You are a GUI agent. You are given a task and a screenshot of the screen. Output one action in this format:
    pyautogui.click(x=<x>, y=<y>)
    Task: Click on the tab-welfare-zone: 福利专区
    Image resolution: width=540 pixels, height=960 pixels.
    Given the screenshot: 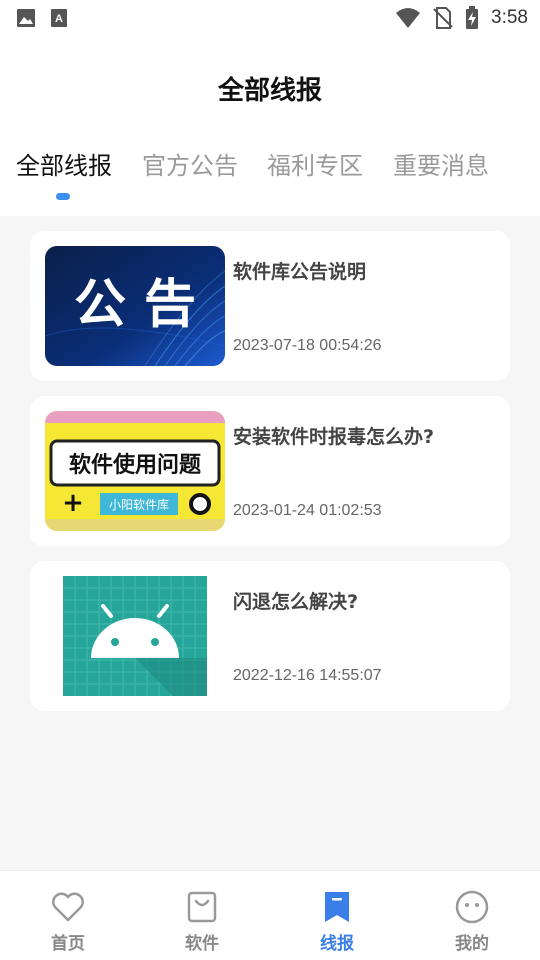 What is the action you would take?
    pyautogui.click(x=315, y=163)
    